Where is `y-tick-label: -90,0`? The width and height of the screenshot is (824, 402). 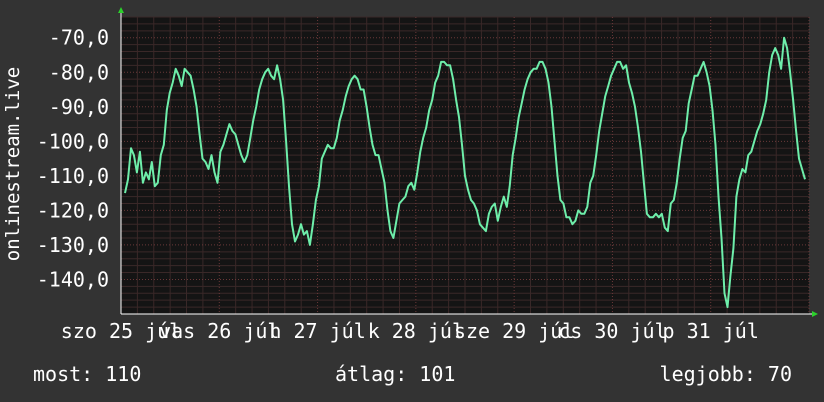
y-tick-label: -90,0 is located at coordinates (79, 107).